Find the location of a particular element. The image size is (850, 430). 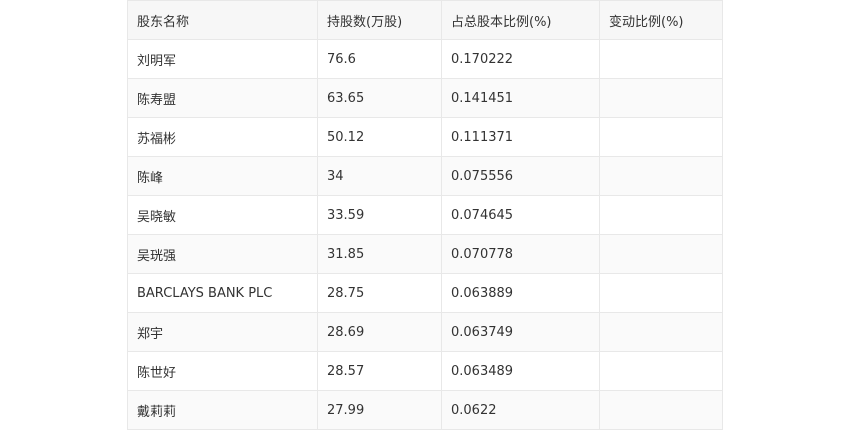

cell-shareholder-name: 刘明军 is located at coordinates (222, 59).